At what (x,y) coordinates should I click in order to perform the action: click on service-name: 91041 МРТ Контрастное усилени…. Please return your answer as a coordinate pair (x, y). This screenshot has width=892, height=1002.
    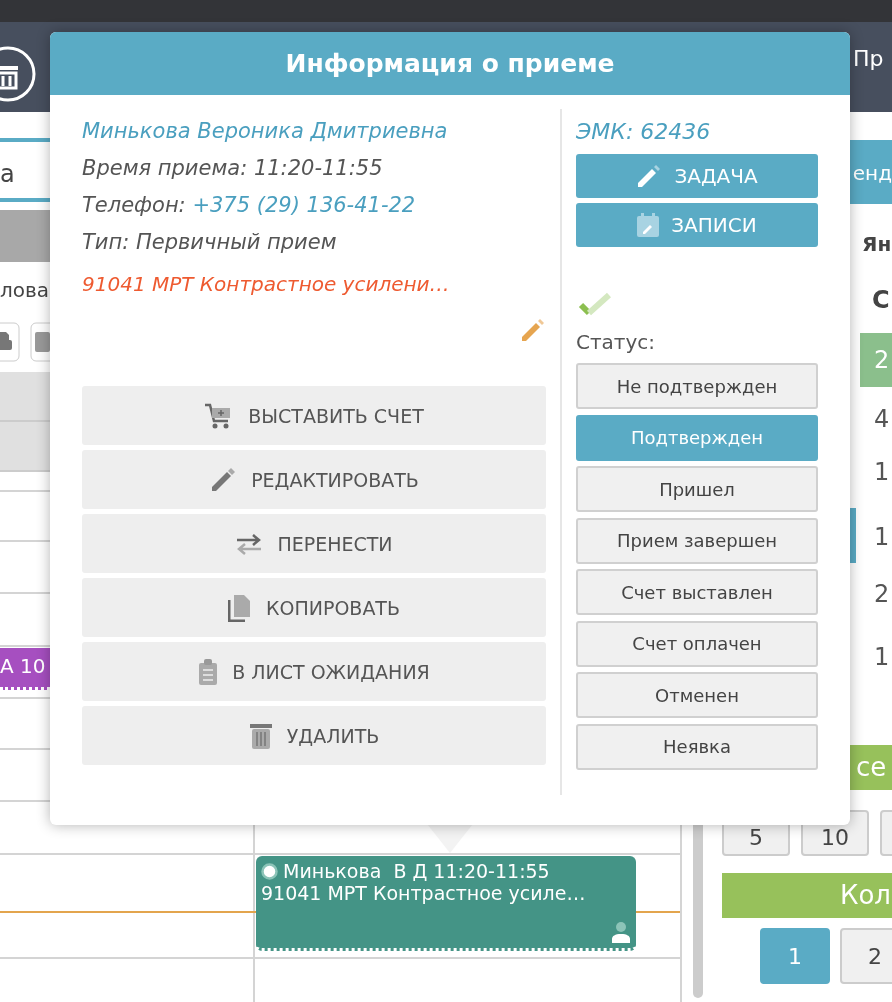
    Looking at the image, I should click on (266, 284).